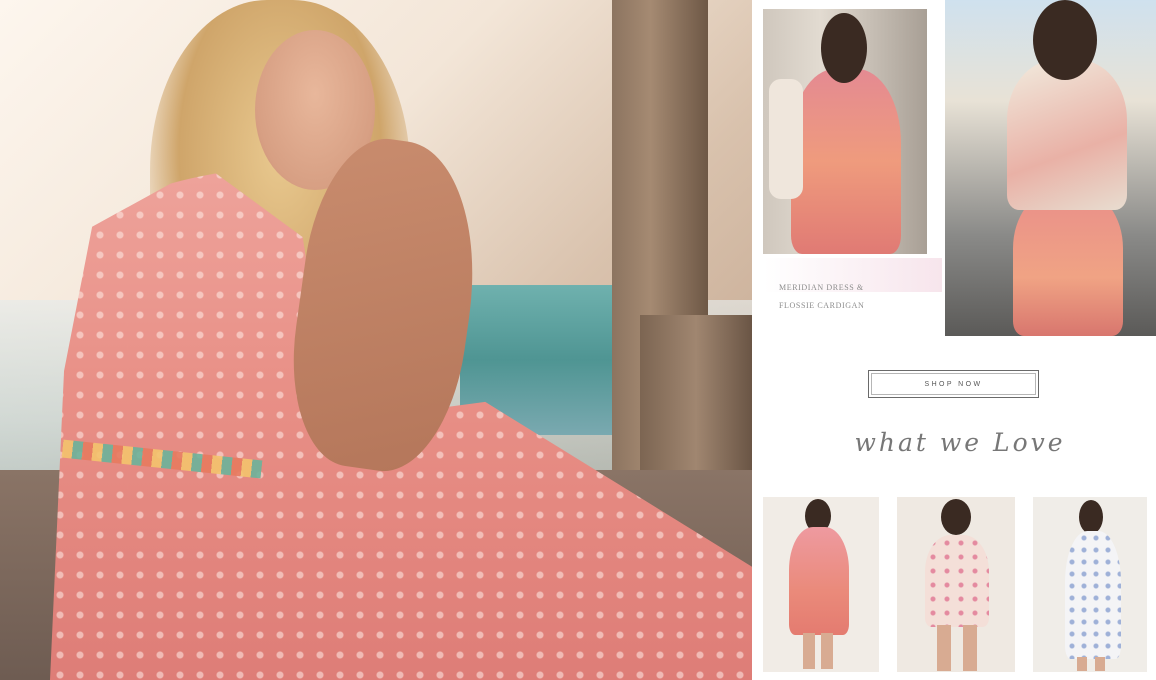 This screenshot has width=1156, height=680. Describe the element at coordinates (1065, 40) in the screenshot. I see `flossie-model-head` at that location.